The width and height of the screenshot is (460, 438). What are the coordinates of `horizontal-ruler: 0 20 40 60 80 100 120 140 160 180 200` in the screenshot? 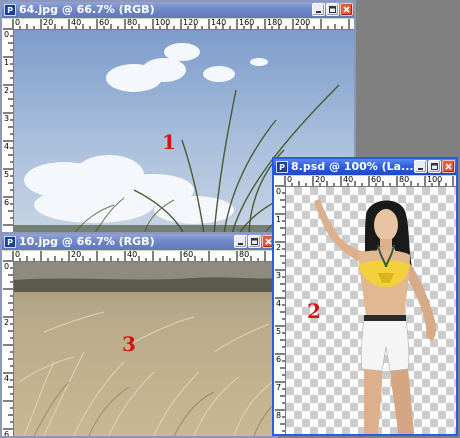 It's located at (183, 24).